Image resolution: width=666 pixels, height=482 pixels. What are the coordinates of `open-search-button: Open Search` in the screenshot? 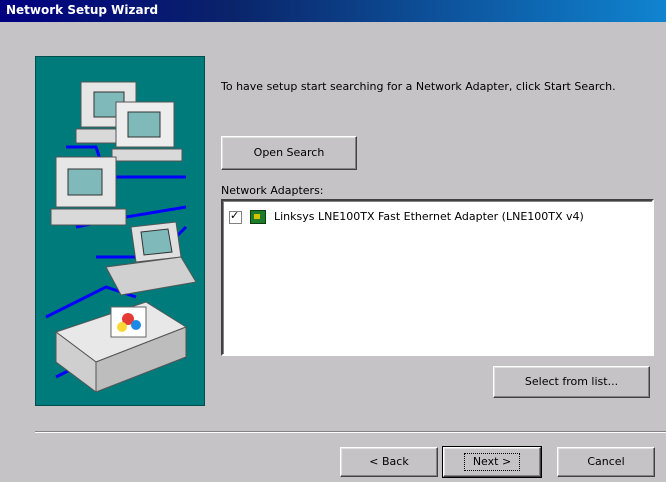 It's located at (289, 153).